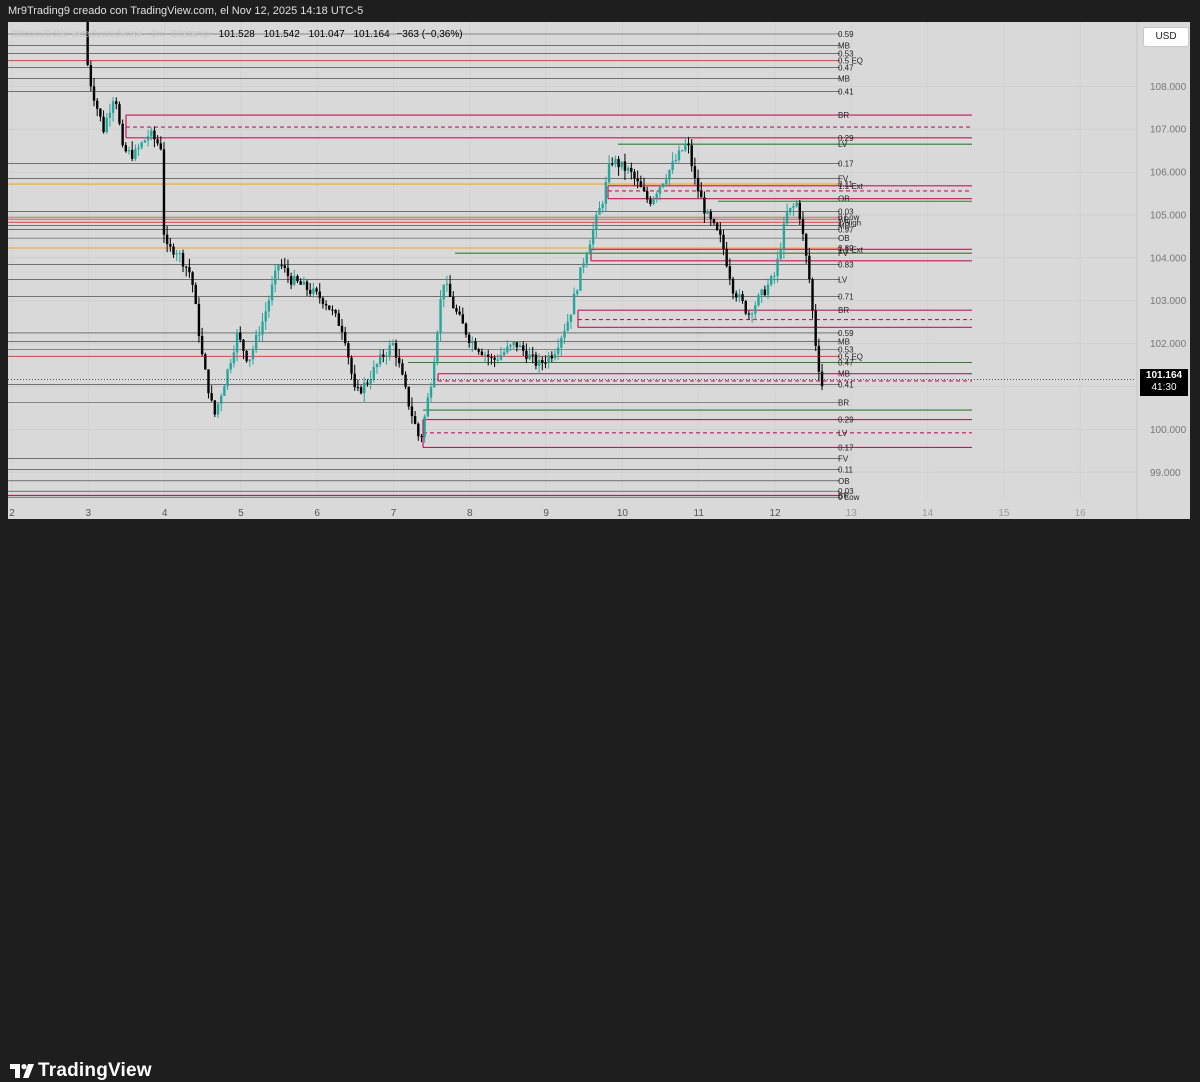 The height and width of the screenshot is (1082, 1200). Describe the element at coordinates (1004, 513) in the screenshot. I see `x-tick-label: 15` at that location.